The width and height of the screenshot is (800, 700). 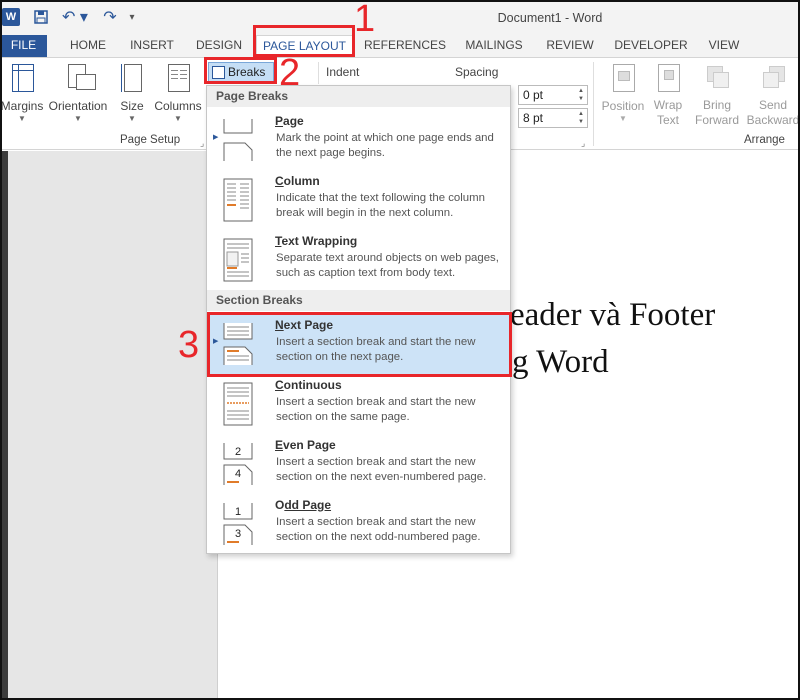 I want to click on tab-developer: DEVELOPER, so click(x=651, y=46).